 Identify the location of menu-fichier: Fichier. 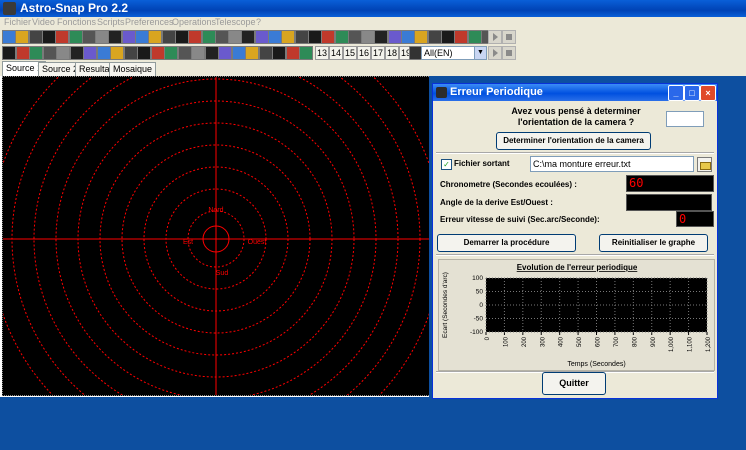
(17, 22).